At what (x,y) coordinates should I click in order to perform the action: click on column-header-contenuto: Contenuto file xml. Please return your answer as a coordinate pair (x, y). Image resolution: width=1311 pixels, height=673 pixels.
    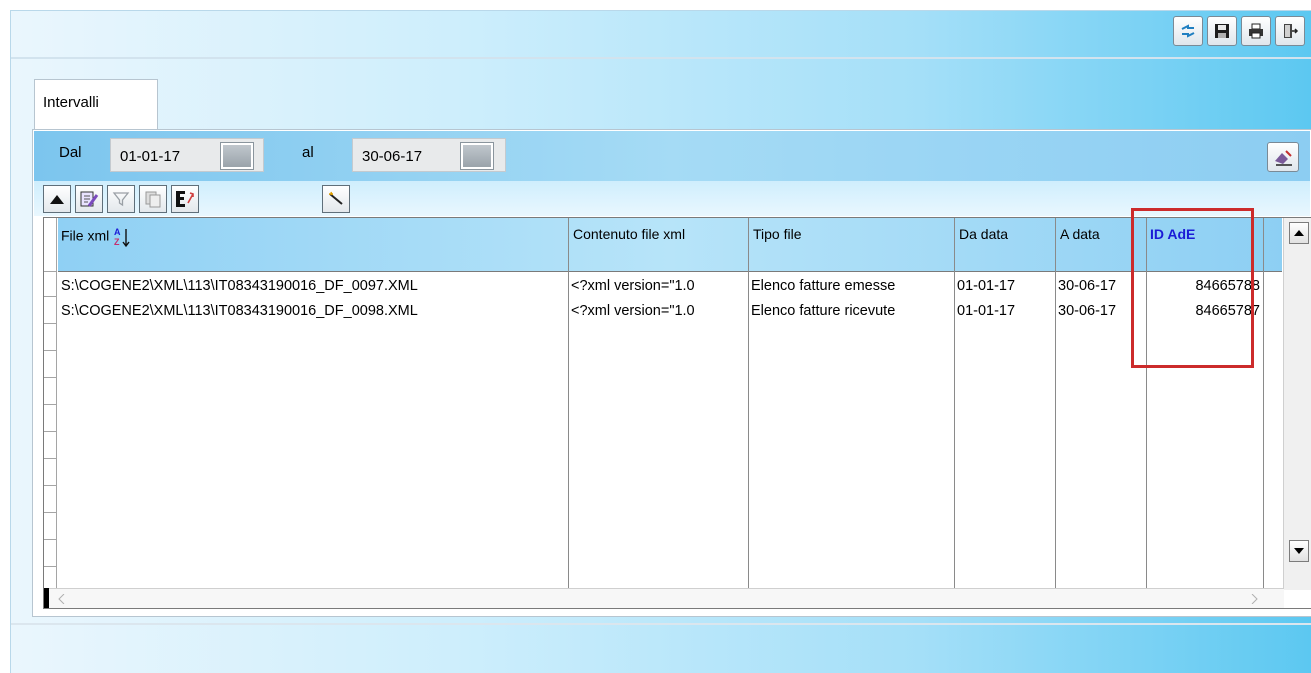
    Looking at the image, I should click on (629, 234).